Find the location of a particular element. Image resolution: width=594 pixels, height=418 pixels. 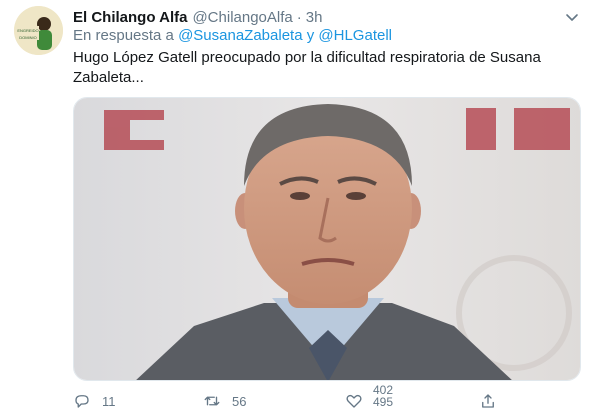

avatar-text-2: DOMINIO is located at coordinates (28, 37).